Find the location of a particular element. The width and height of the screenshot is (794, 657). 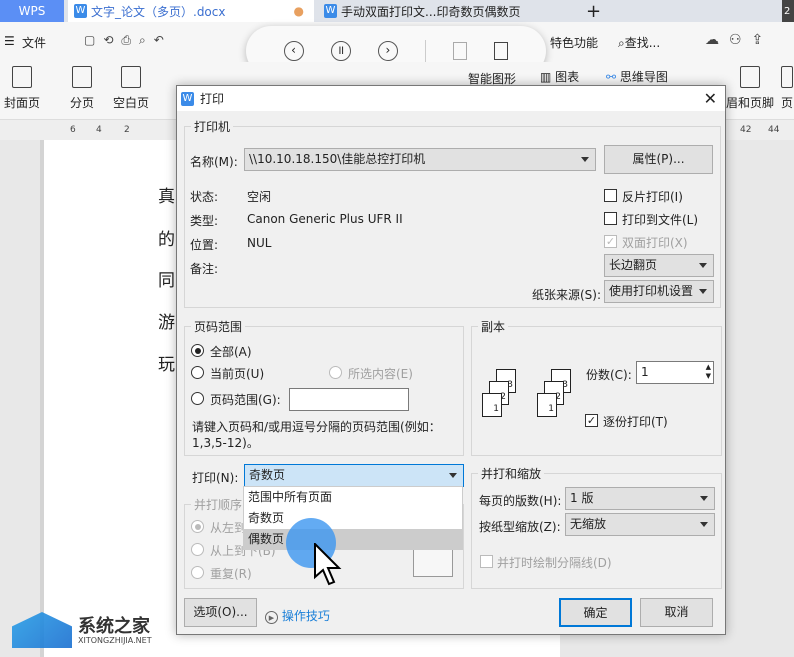

label: 打印(N): is located at coordinates (215, 478).